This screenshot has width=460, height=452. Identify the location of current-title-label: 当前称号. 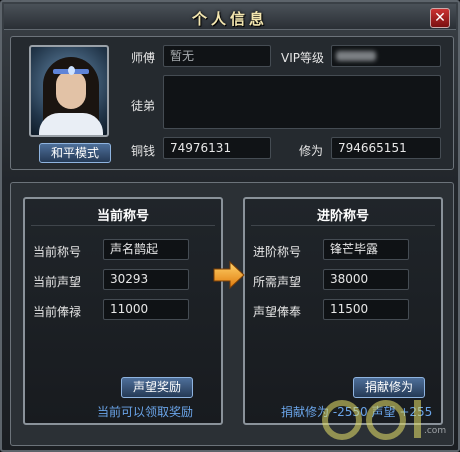
(57, 252).